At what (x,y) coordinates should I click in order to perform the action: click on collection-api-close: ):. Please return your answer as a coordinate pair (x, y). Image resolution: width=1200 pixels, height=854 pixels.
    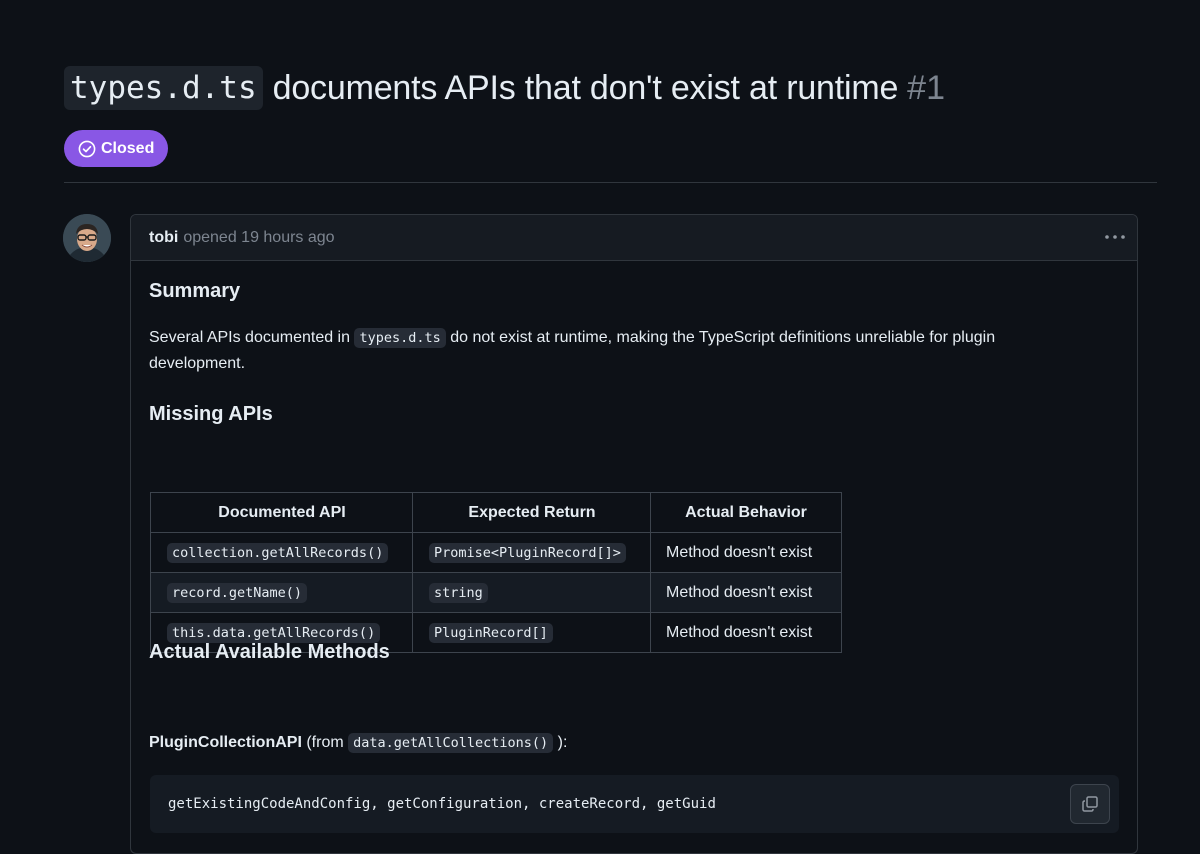
    Looking at the image, I should click on (562, 742).